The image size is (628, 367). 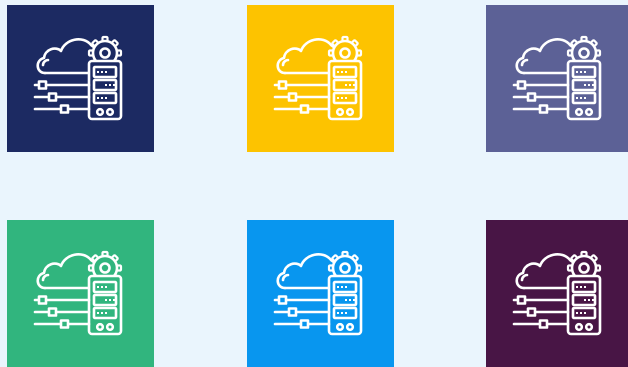 I want to click on icon-tile-navy, so click(x=80, y=78).